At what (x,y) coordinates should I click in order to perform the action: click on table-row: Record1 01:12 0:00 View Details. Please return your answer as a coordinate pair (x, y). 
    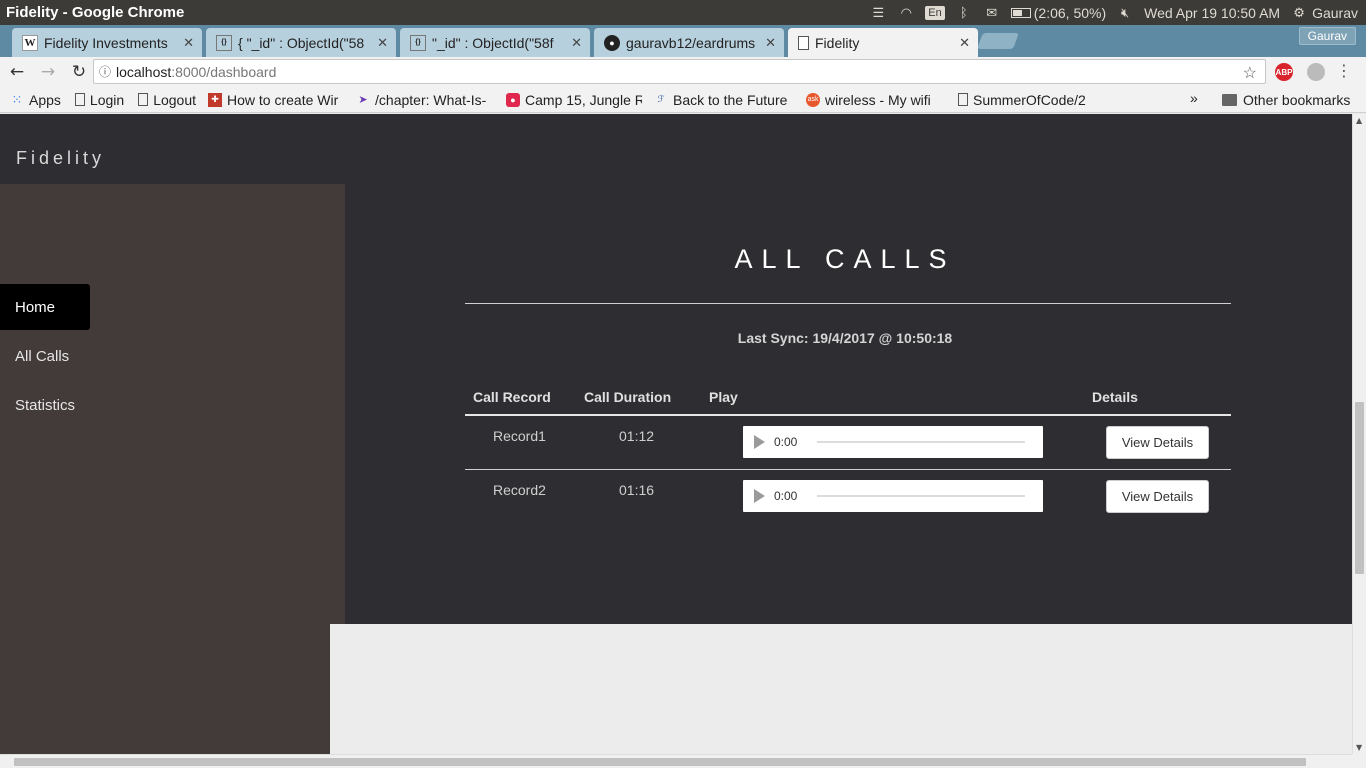
    Looking at the image, I should click on (848, 443).